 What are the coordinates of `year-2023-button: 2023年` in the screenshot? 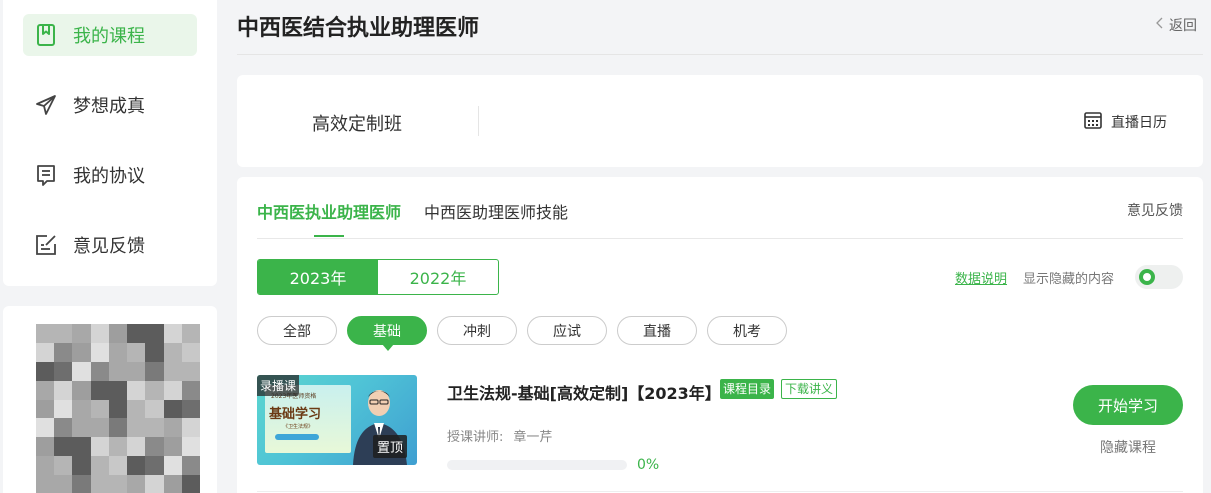 It's located at (318, 277).